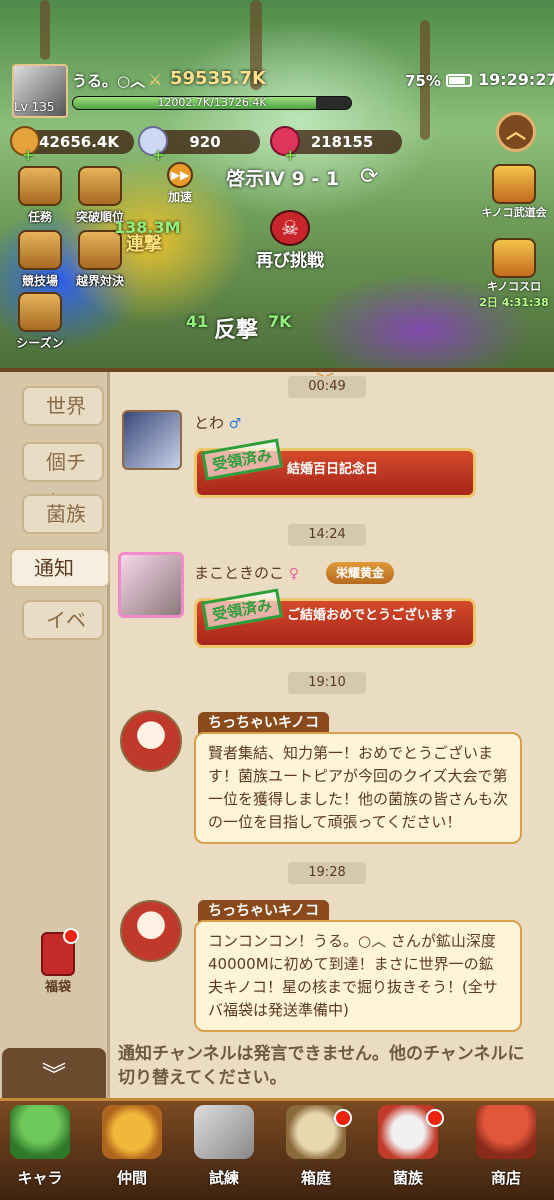 The image size is (554, 1200). Describe the element at coordinates (60, 568) in the screenshot. I see `tab-notice: 通知` at that location.